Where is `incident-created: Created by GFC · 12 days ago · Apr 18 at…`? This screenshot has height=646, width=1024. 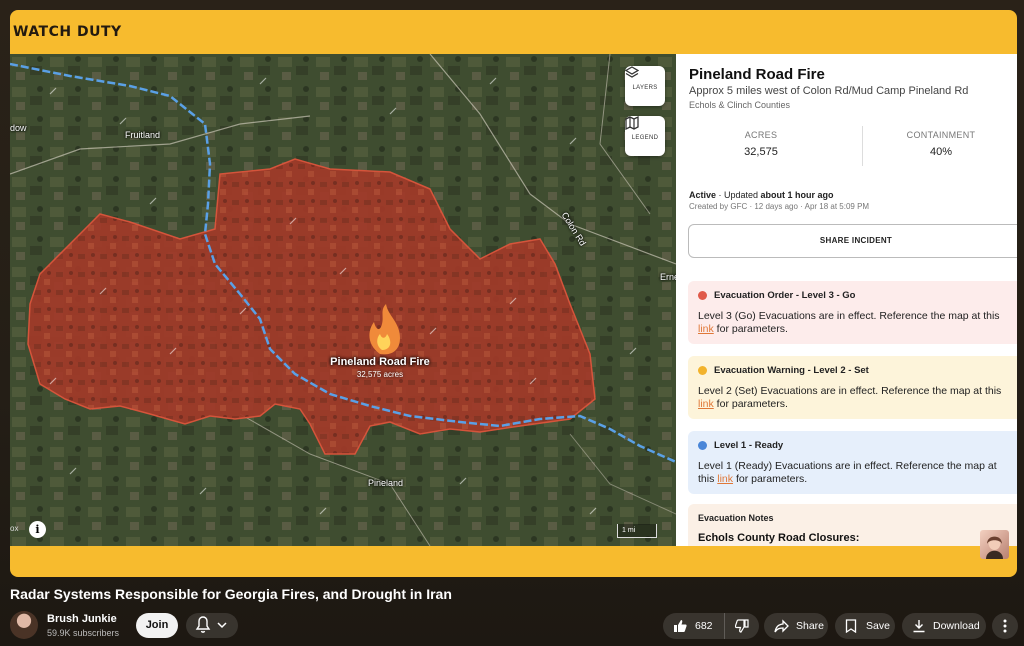
incident-created: Created by GFC · 12 days ago · Apr 18 at… is located at coordinates (779, 206).